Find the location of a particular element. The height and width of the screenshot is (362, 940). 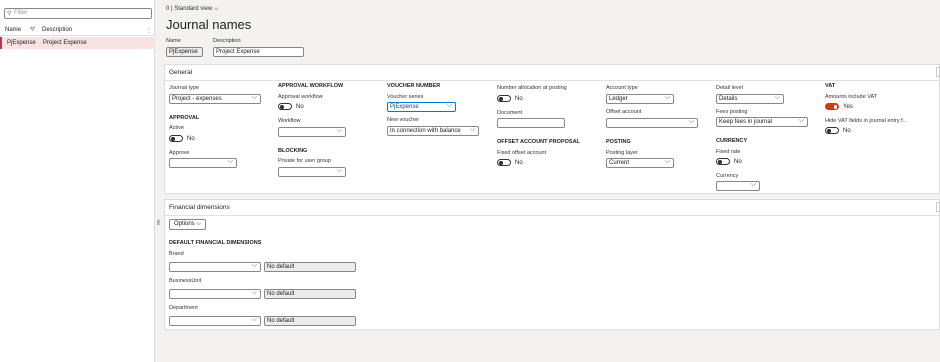

number-allocation-label: Number allocation at posting is located at coordinates (532, 88).